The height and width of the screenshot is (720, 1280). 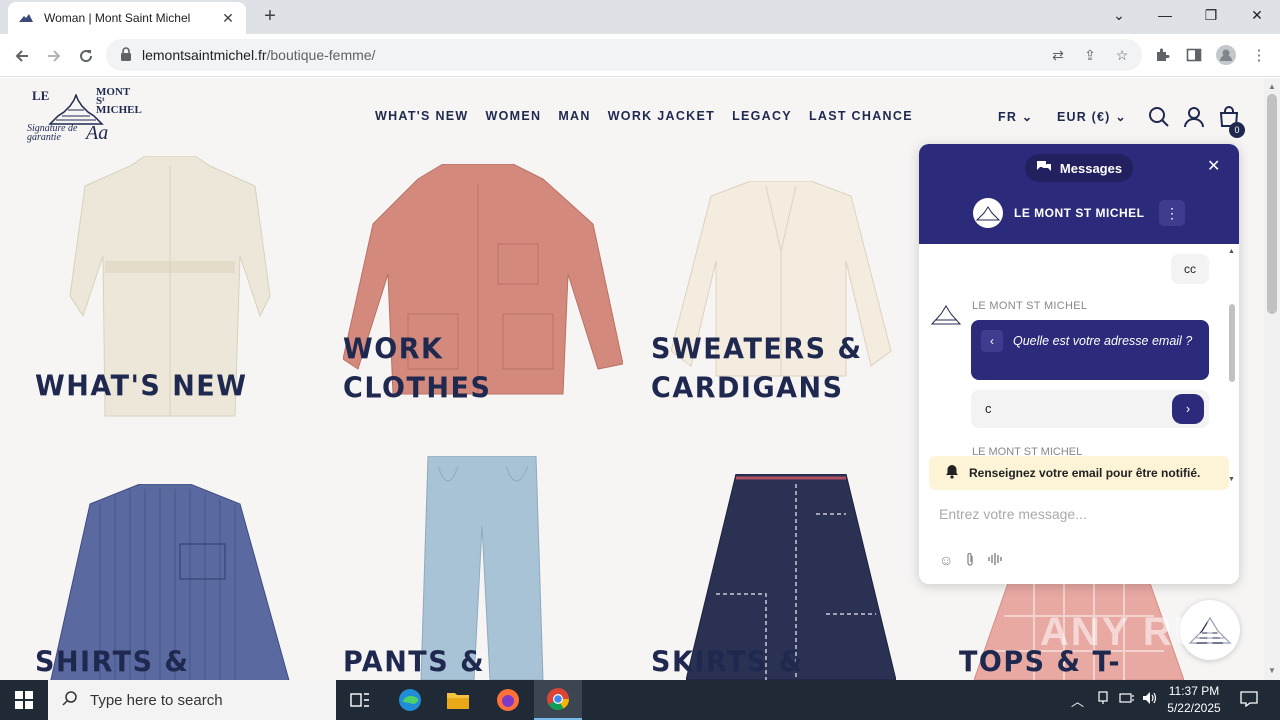 What do you see at coordinates (1249, 700) in the screenshot?
I see `notifications-icon` at bounding box center [1249, 700].